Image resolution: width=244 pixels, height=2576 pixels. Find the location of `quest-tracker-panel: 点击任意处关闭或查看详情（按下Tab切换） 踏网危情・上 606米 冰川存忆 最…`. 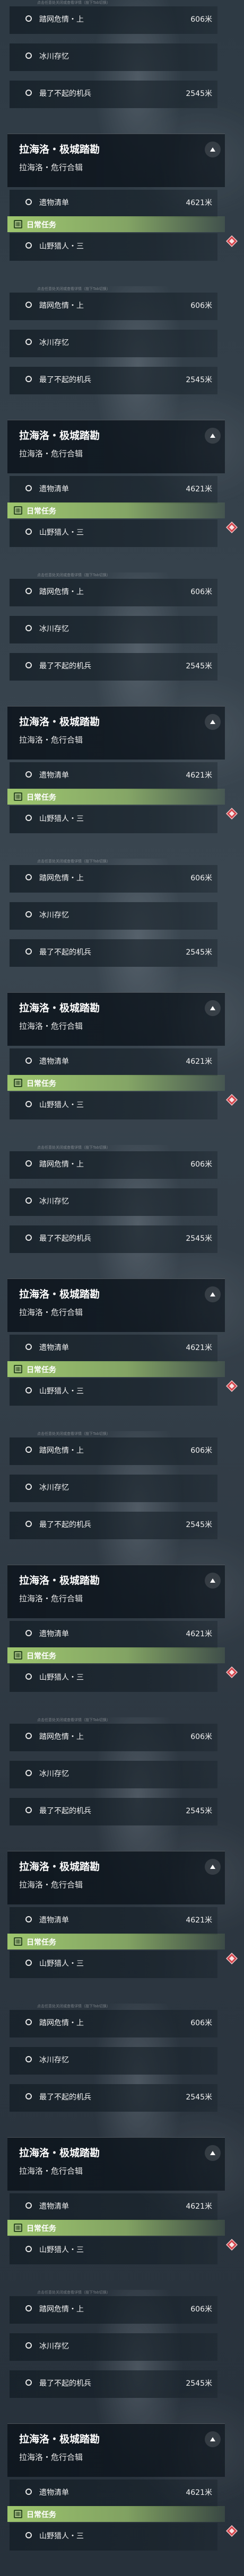

quest-tracker-panel: 点击任意处关闭或查看详情（按下Tab切换） 踏网危情・上 606米 冰川存忆 最… is located at coordinates (122, 143).